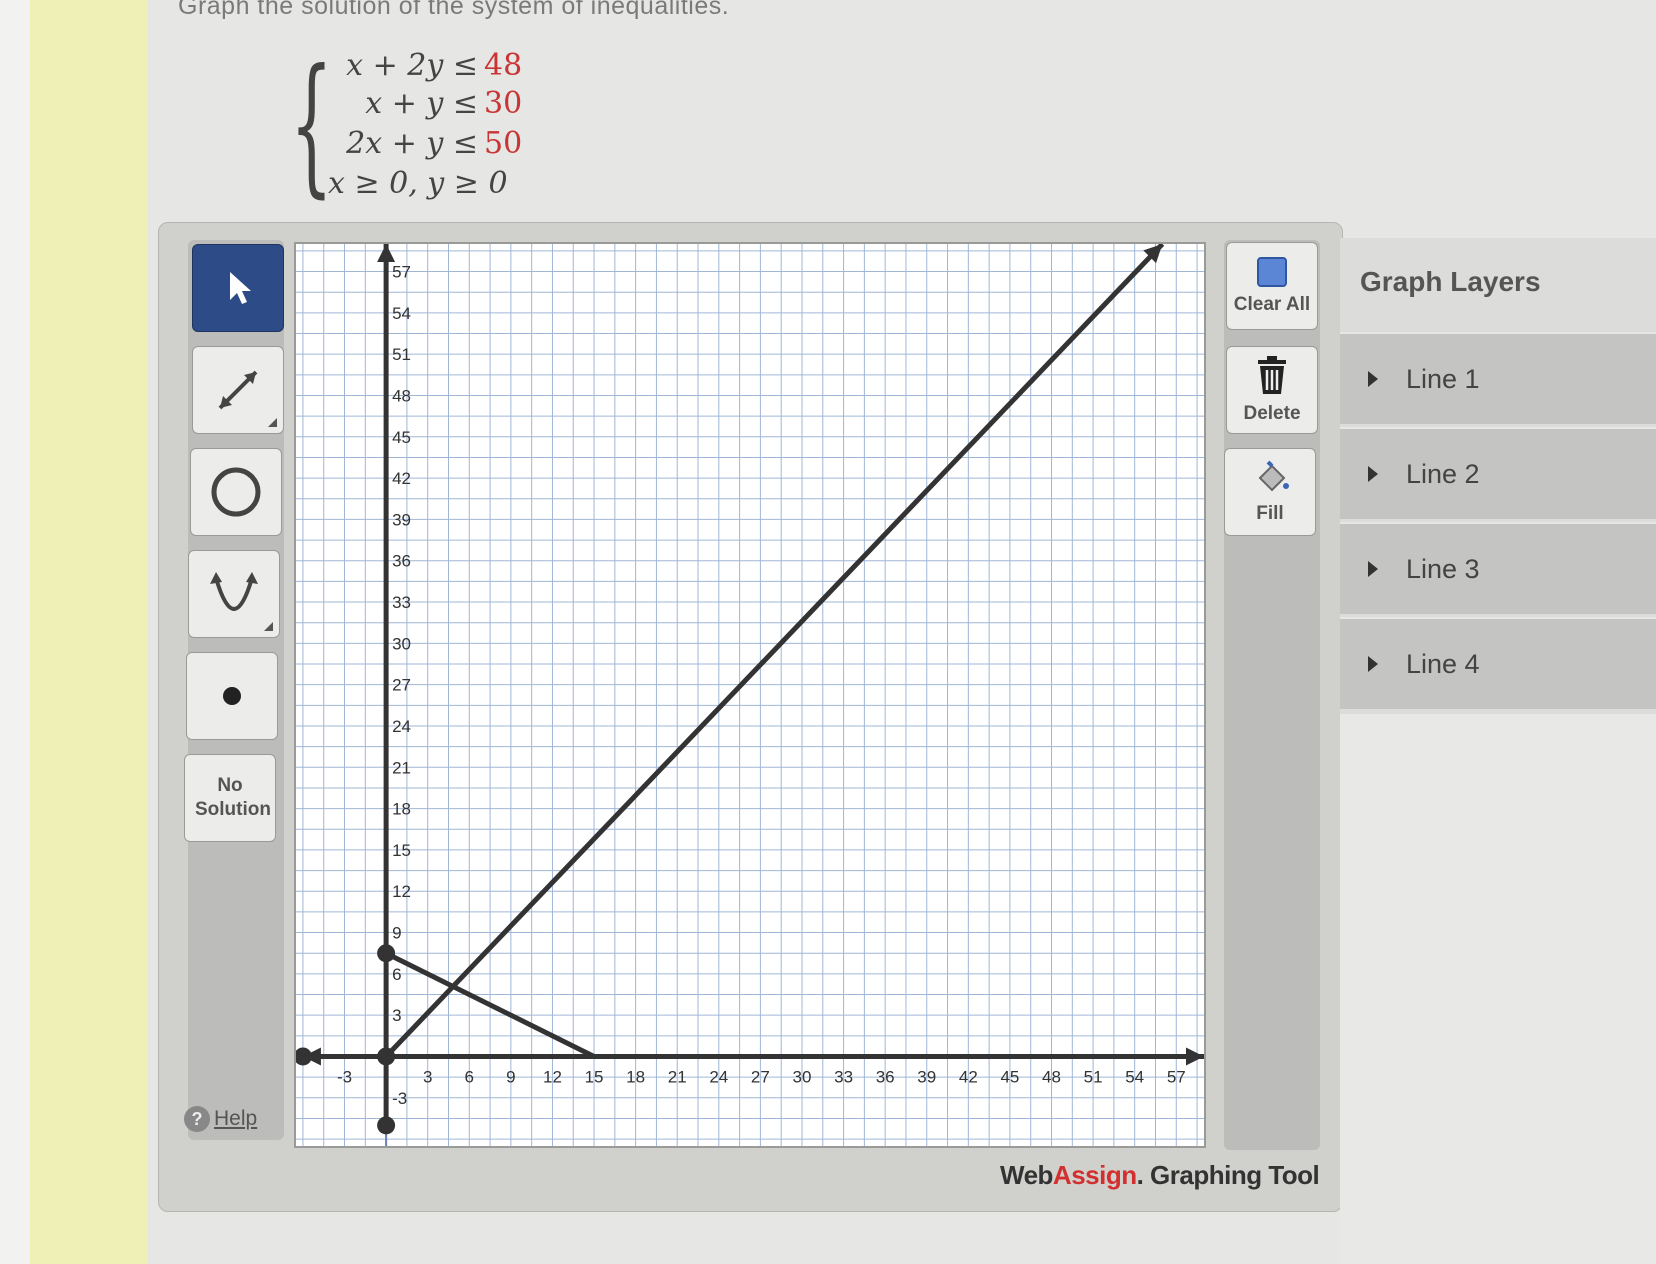 This screenshot has height=1264, width=1656. I want to click on y-tick-label: 12, so click(401, 891).